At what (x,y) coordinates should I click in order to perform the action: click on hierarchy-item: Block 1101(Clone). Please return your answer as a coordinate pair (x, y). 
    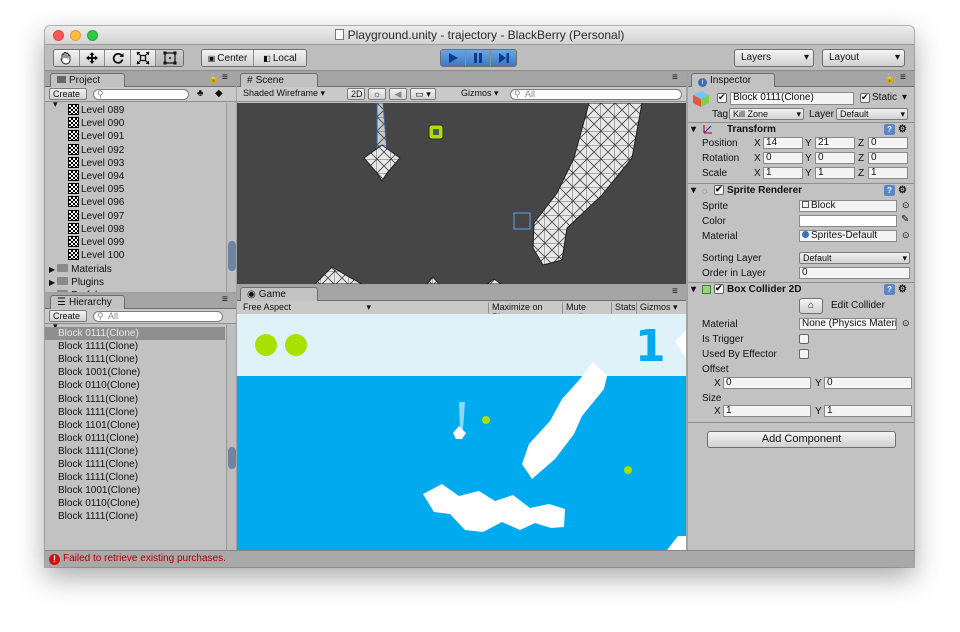
    Looking at the image, I should click on (135, 425).